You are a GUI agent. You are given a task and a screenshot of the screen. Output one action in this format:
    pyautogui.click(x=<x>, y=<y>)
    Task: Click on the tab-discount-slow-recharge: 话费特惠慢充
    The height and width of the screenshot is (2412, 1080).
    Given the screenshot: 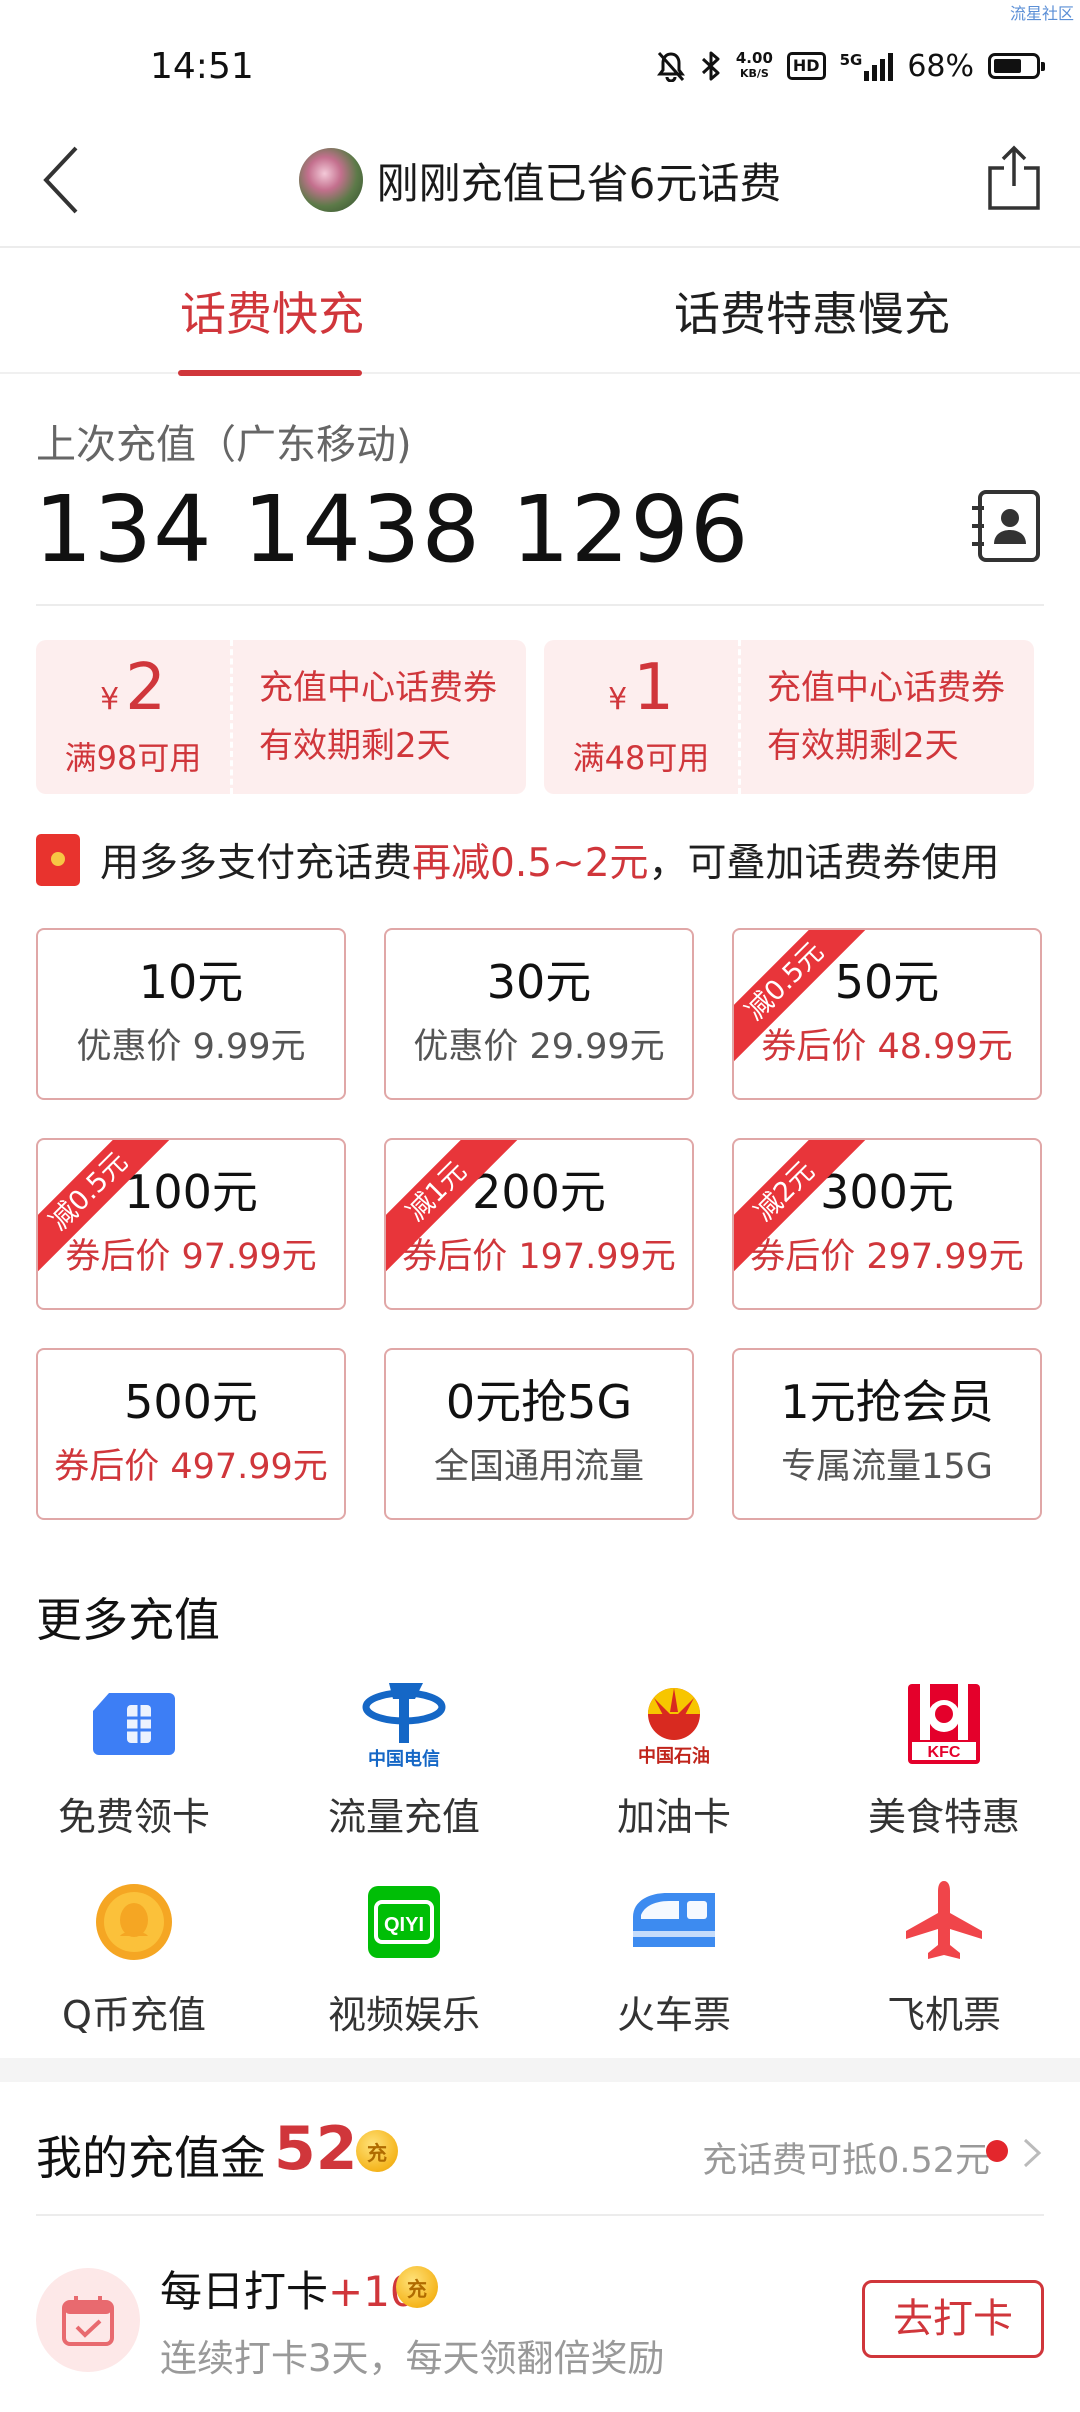 What is the action you would take?
    pyautogui.click(x=812, y=311)
    